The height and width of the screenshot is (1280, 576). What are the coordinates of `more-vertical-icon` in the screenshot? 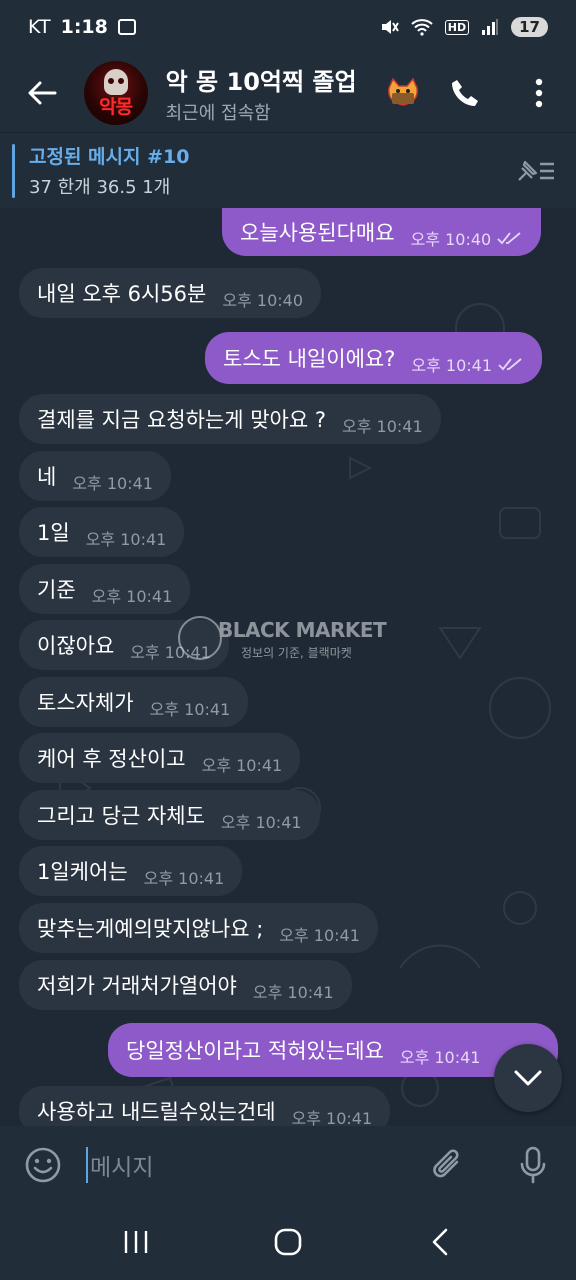 It's located at (539, 93).